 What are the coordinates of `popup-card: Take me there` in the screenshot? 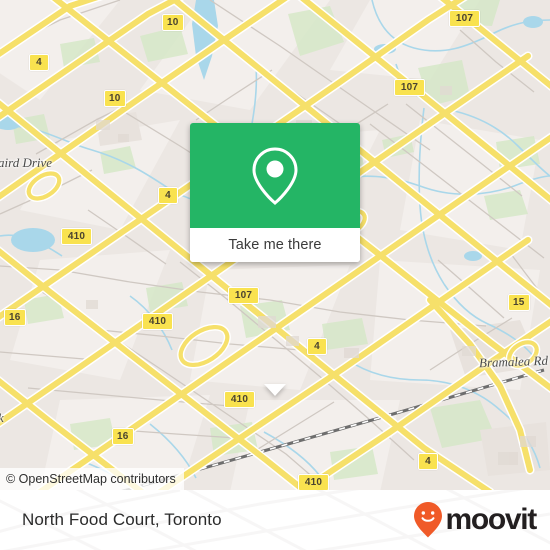 It's located at (275, 192).